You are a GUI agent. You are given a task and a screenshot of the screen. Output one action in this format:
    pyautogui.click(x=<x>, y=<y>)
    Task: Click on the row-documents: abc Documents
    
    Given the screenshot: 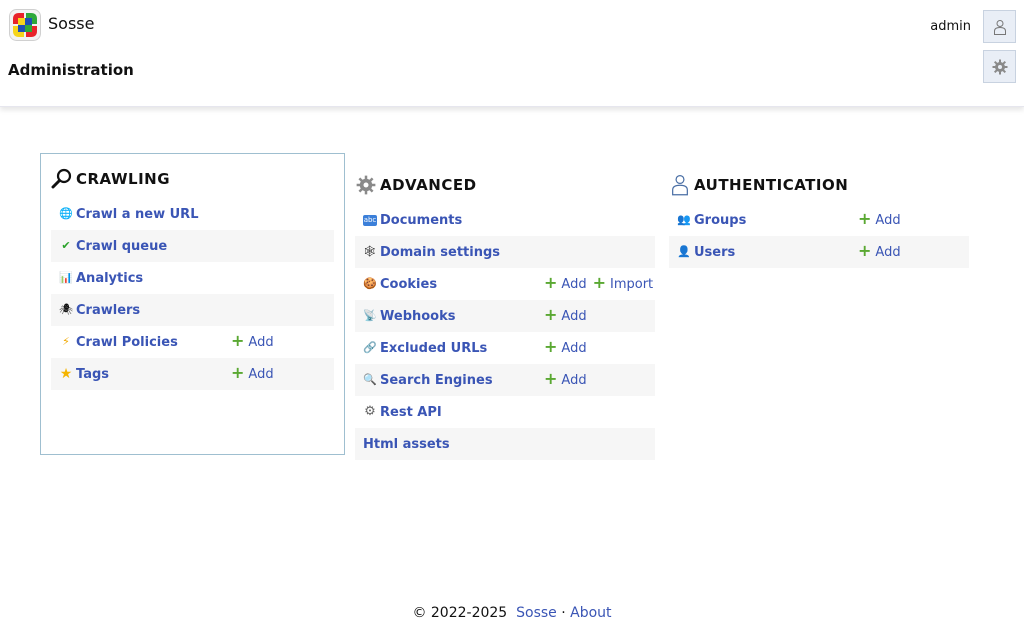 What is the action you would take?
    pyautogui.click(x=505, y=220)
    